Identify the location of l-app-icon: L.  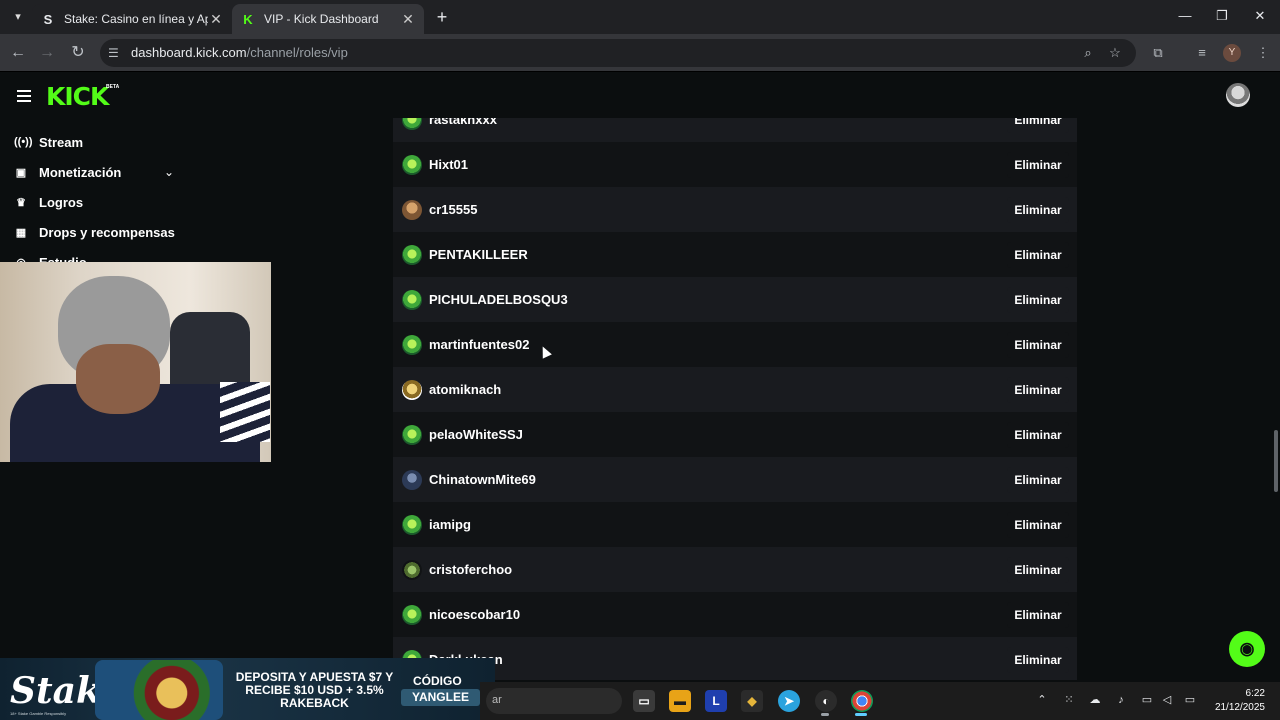
(716, 701).